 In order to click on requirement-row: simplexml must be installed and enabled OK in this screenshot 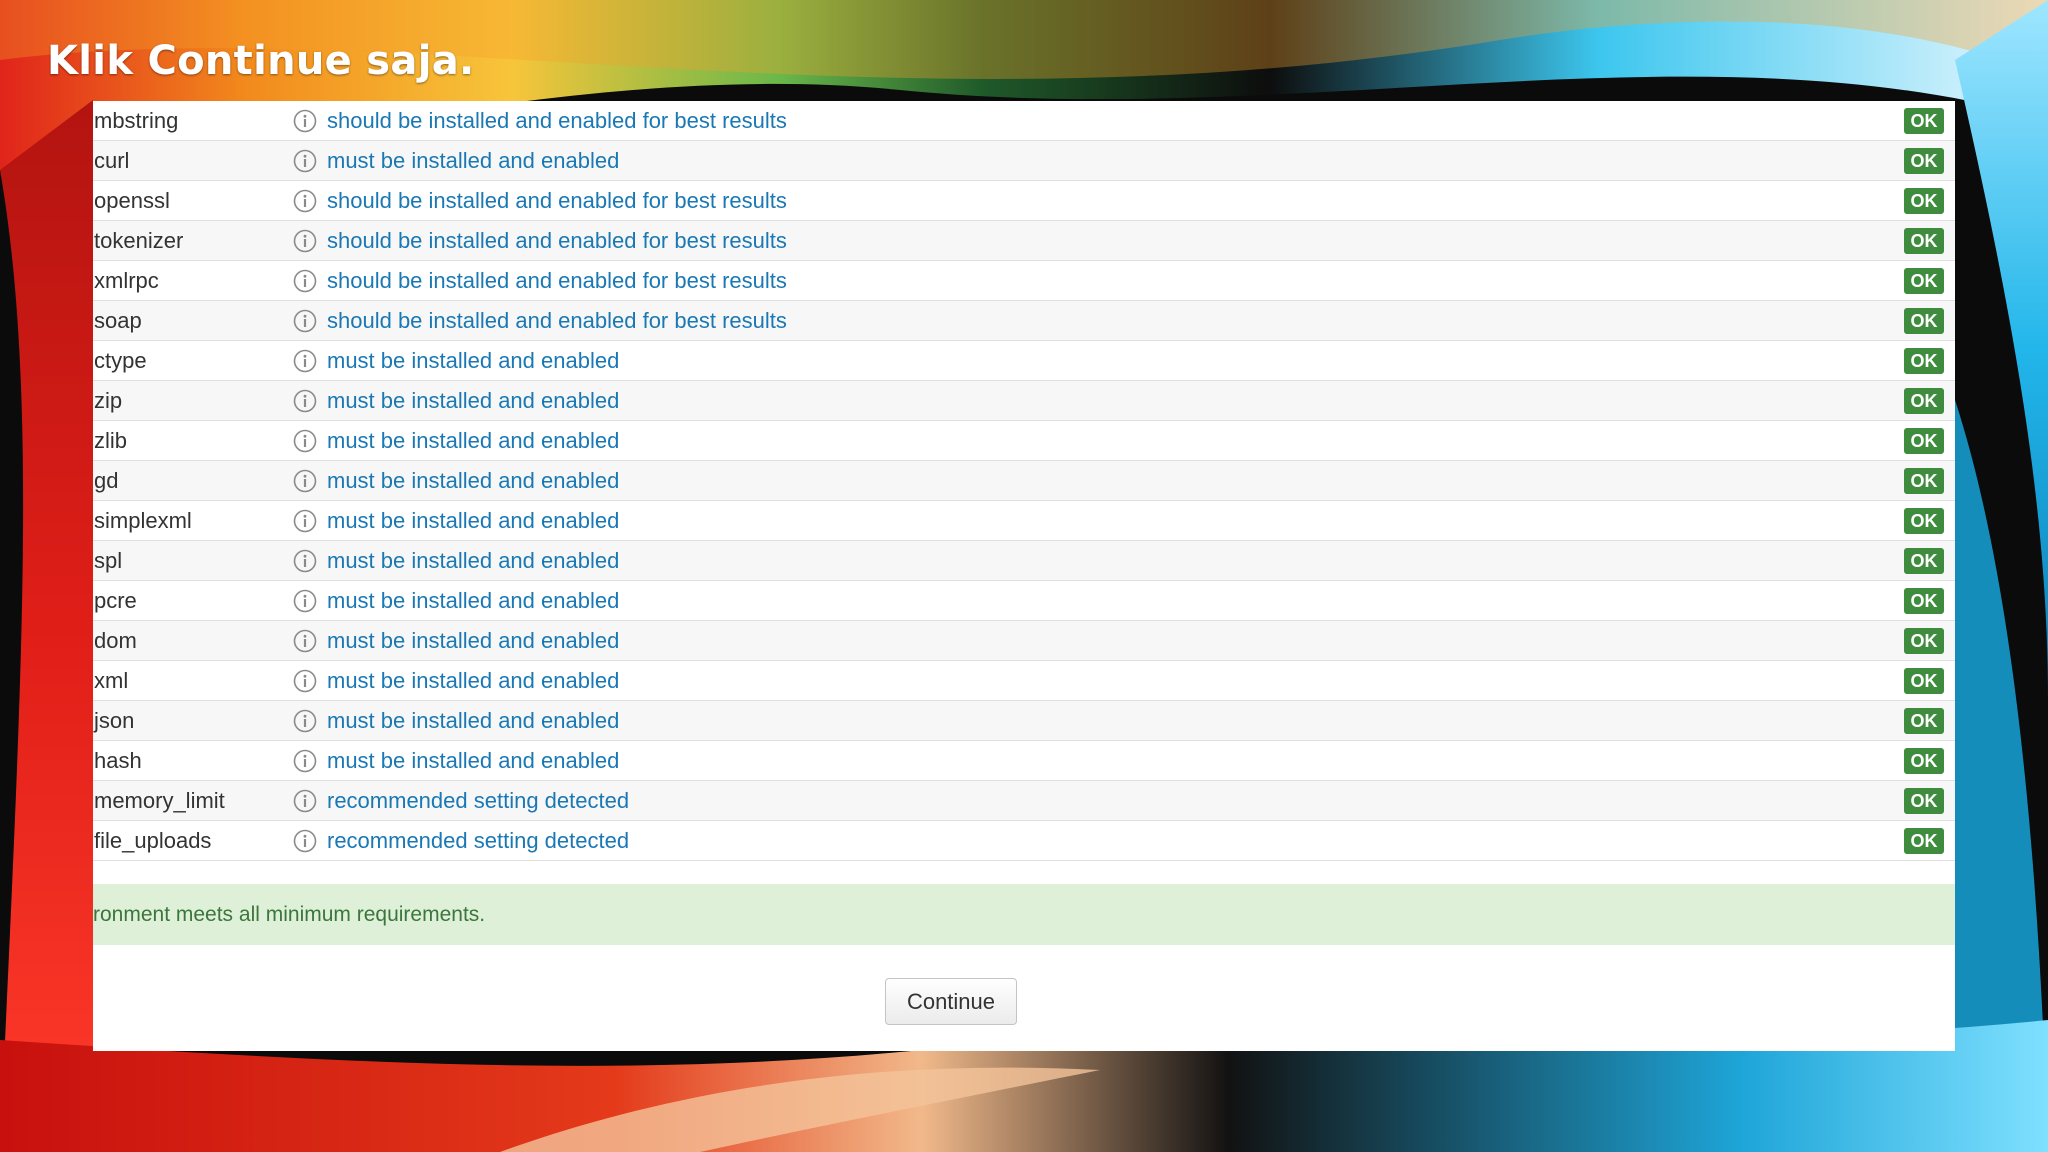, I will do `click(1024, 521)`.